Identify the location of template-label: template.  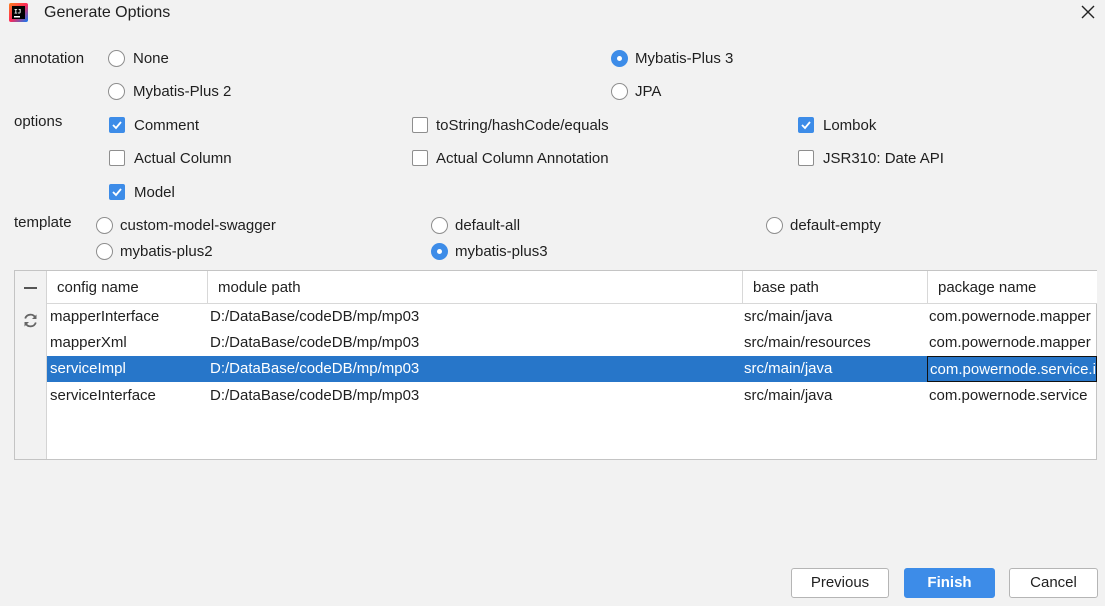
(43, 222).